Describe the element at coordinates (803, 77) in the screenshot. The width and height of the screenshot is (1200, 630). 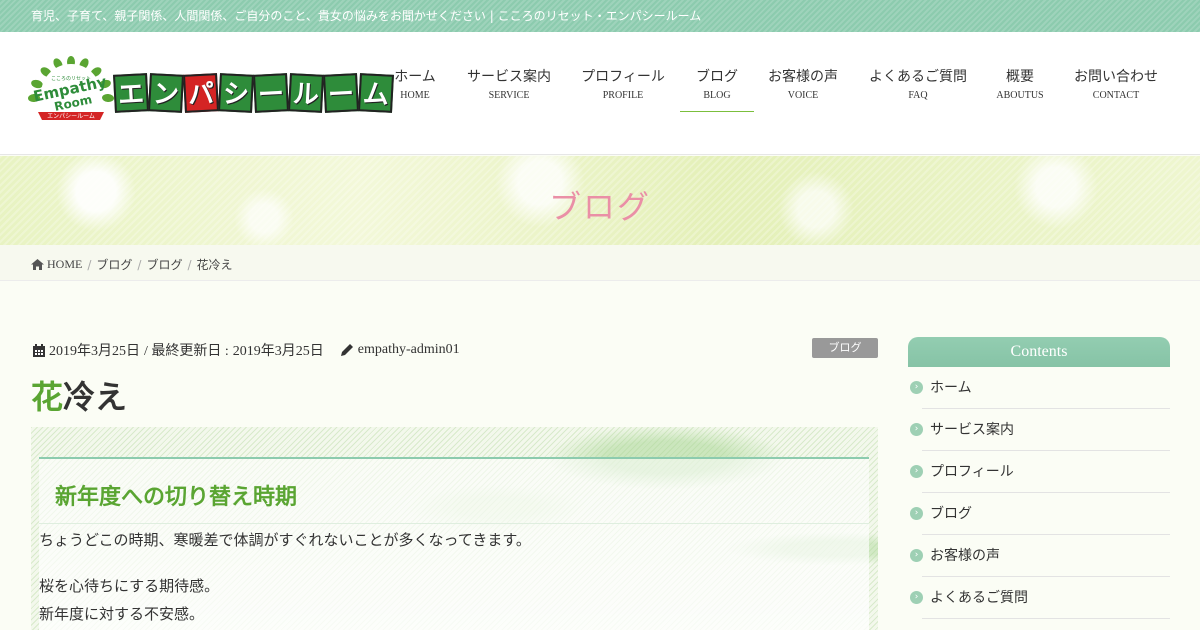
I see `nav-label-jp: お客様の声` at that location.